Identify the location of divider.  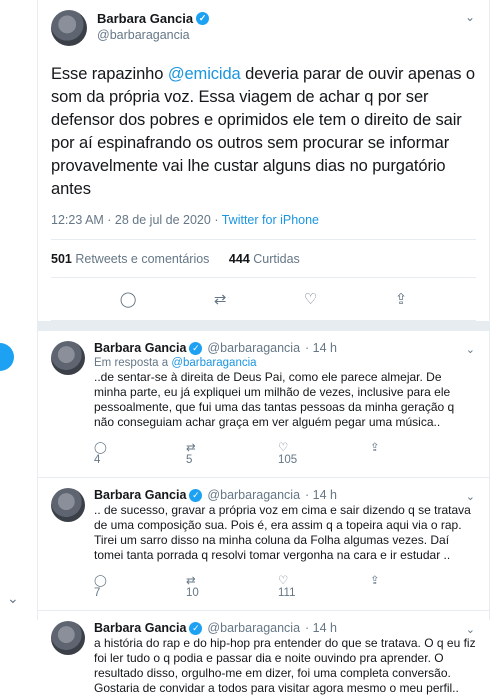
(263, 326).